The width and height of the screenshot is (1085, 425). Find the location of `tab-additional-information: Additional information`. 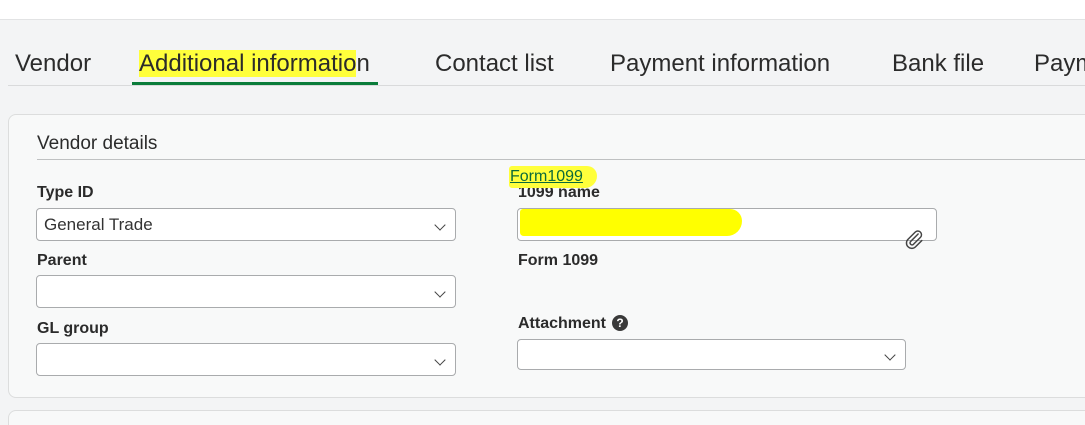

tab-additional-information: Additional information is located at coordinates (255, 66).